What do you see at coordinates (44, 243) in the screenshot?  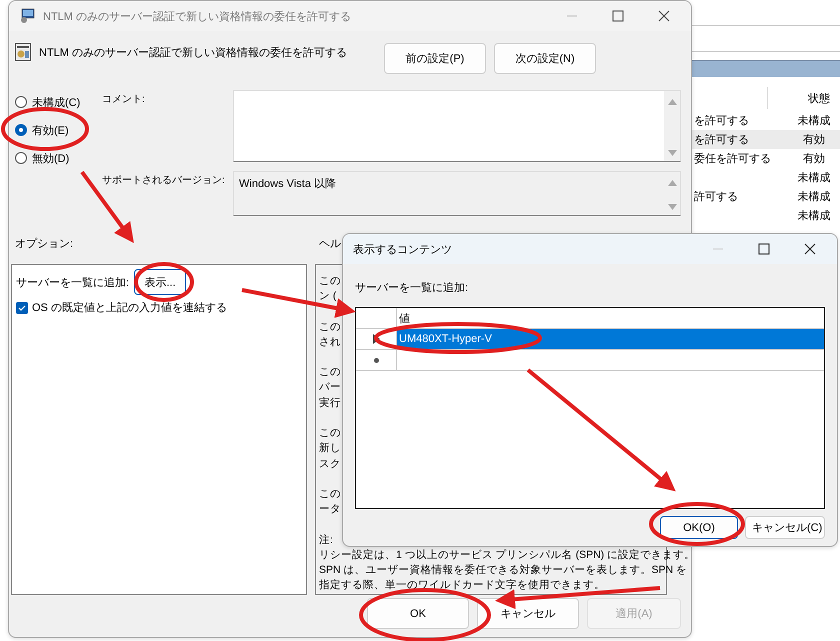 I see `options-label: オプション:` at bounding box center [44, 243].